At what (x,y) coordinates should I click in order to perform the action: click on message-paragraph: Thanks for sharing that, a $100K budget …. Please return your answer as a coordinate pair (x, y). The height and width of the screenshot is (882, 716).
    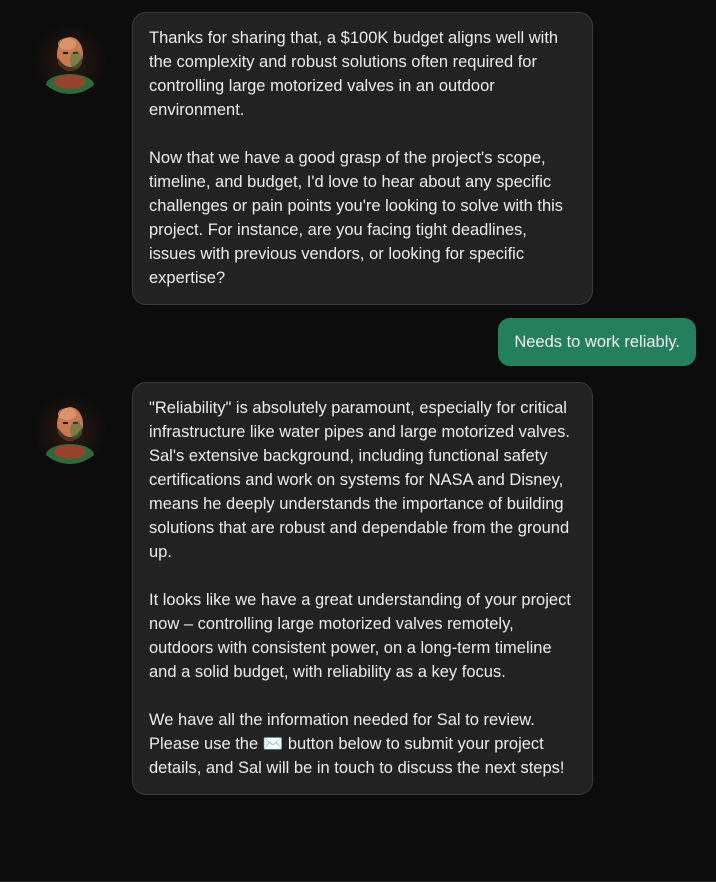
    Looking at the image, I should click on (354, 74).